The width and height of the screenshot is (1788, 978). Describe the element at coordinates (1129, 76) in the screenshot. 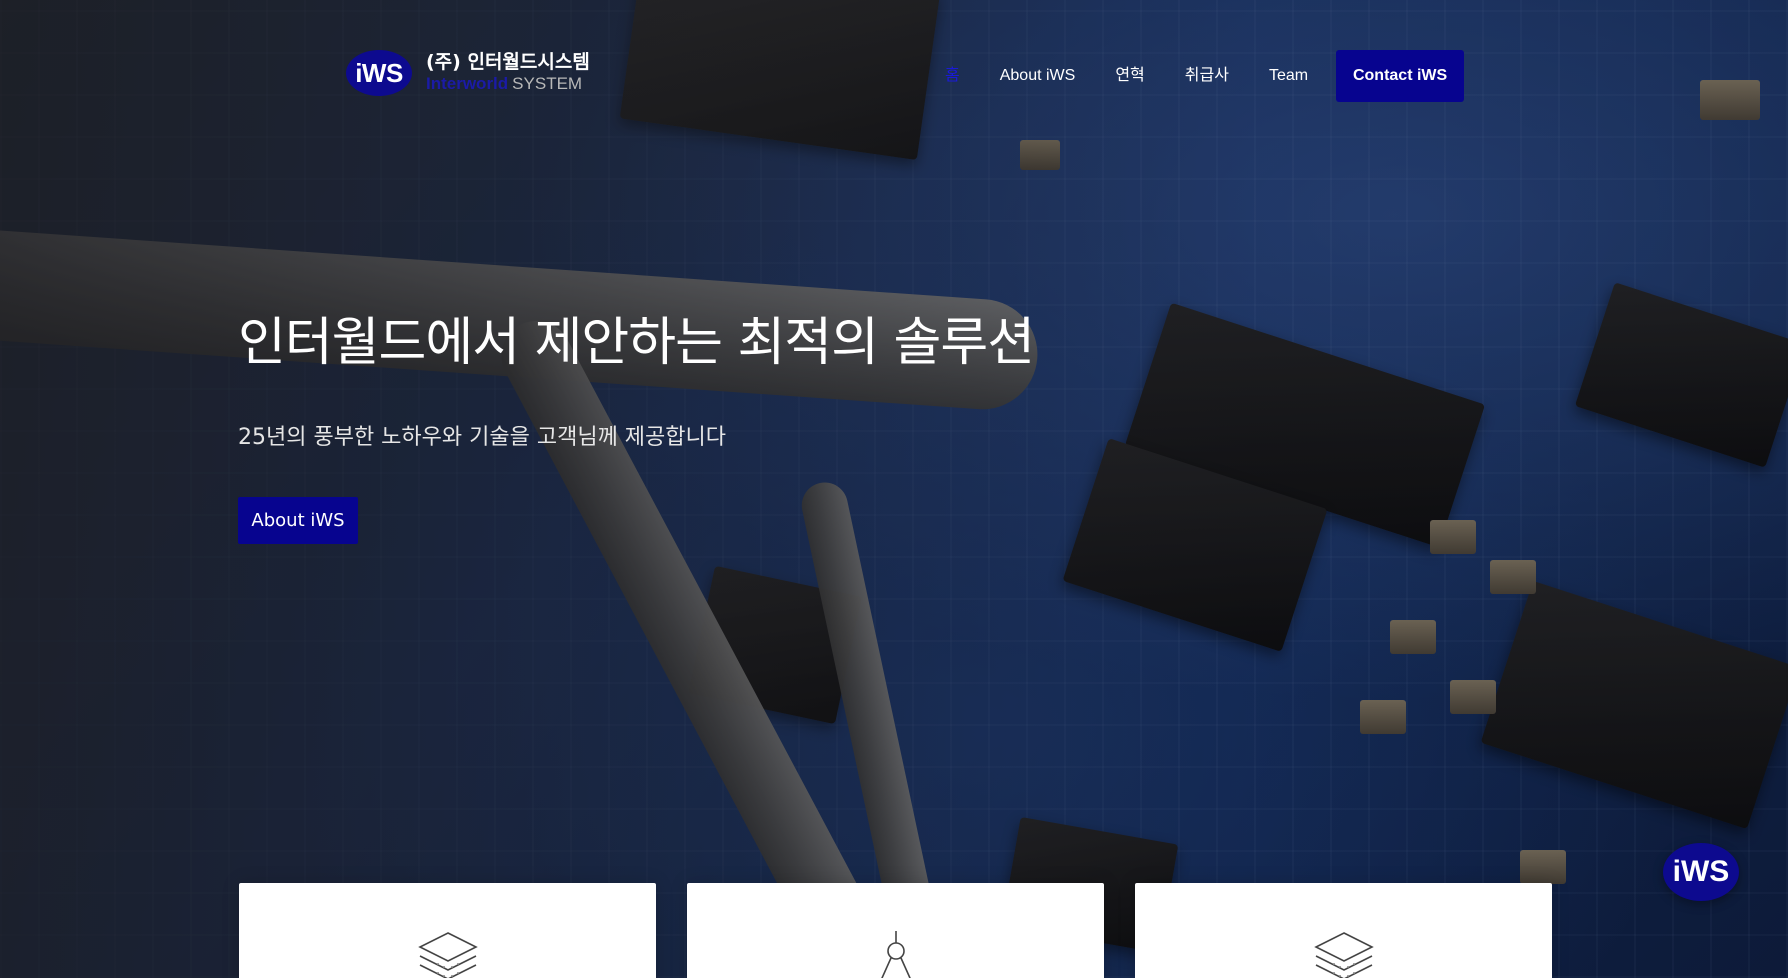

I see `nav-item-history: 연혁` at that location.